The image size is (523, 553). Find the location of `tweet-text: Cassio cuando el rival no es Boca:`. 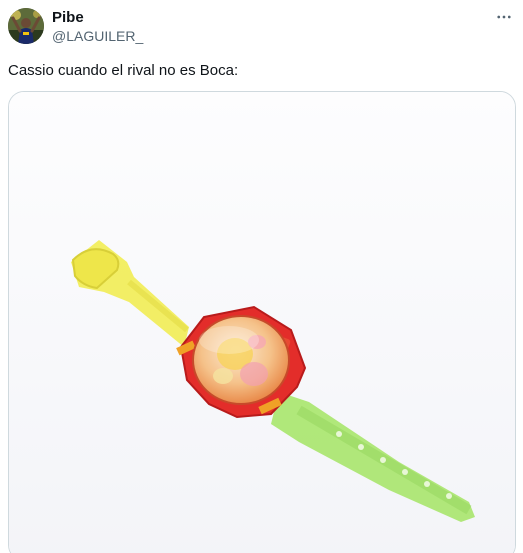

tweet-text: Cassio cuando el rival no es Boca: is located at coordinates (123, 70).